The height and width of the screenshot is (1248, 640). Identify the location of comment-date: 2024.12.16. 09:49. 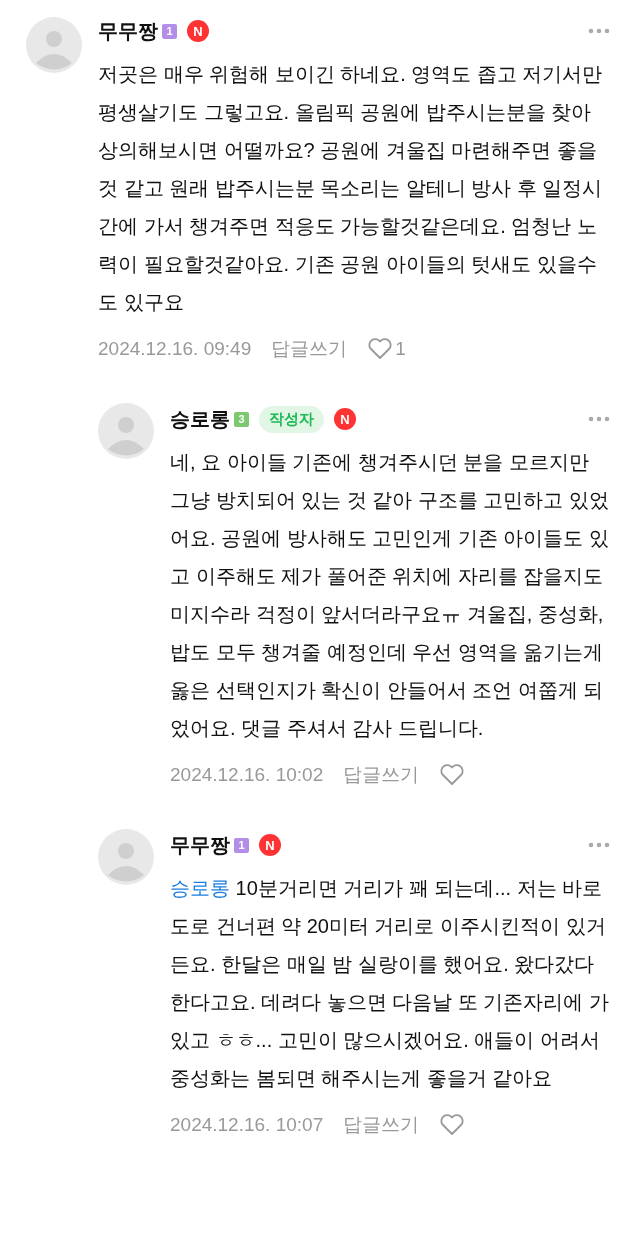
(175, 349).